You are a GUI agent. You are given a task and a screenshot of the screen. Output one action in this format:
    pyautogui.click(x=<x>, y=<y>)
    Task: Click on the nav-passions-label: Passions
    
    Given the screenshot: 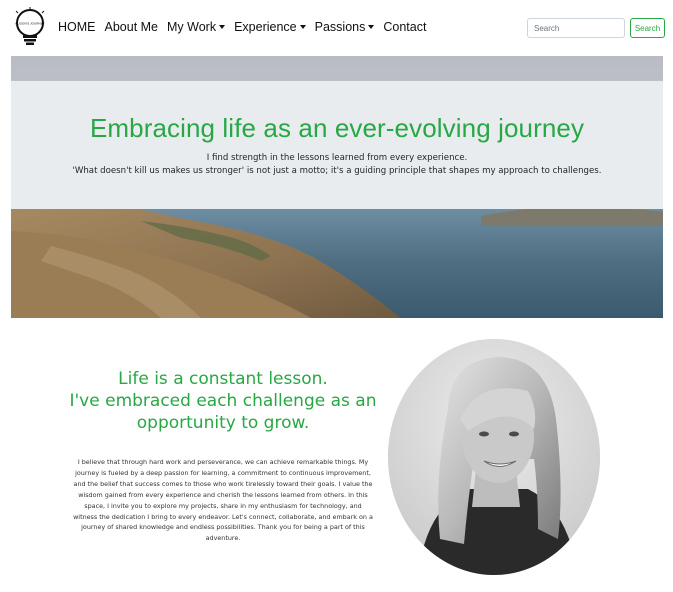 What is the action you would take?
    pyautogui.click(x=340, y=27)
    